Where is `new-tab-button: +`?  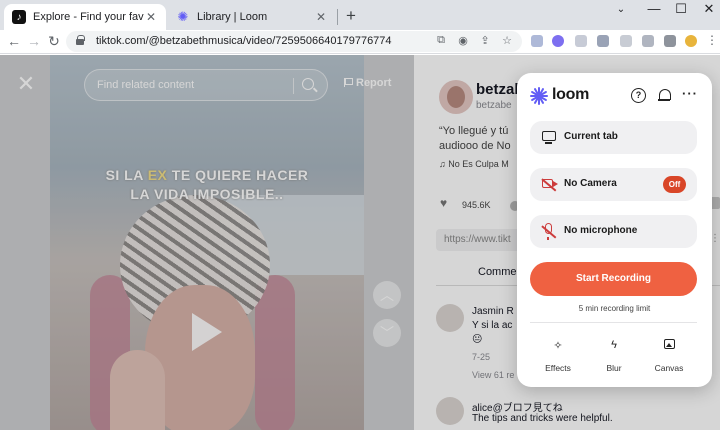
new-tab-button: + is located at coordinates (351, 16).